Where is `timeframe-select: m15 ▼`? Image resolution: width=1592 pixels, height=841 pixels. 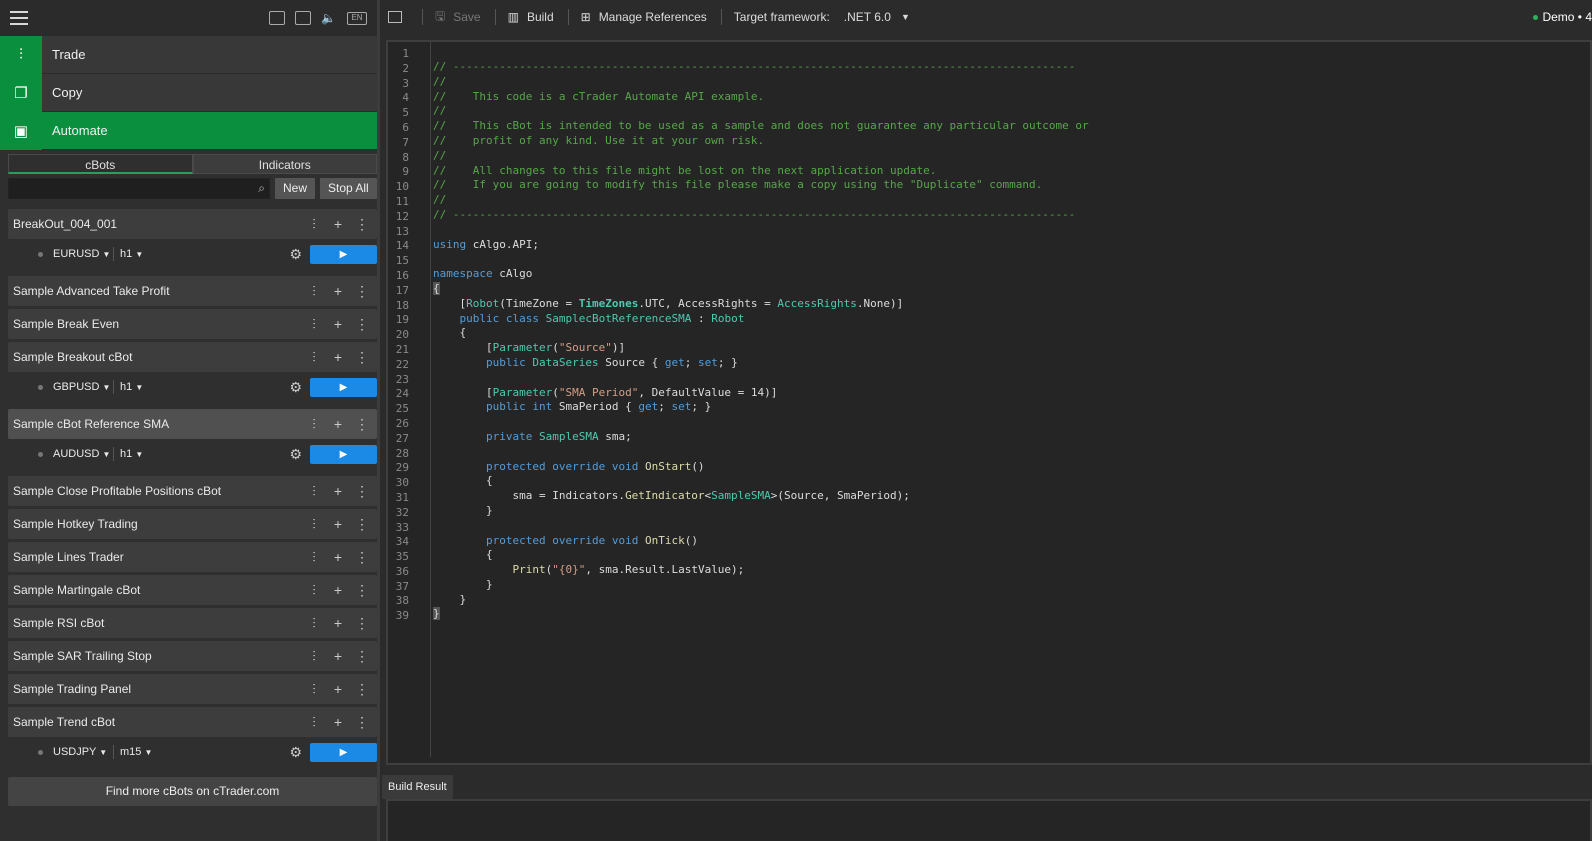 timeframe-select: m15 ▼ is located at coordinates (204, 752).